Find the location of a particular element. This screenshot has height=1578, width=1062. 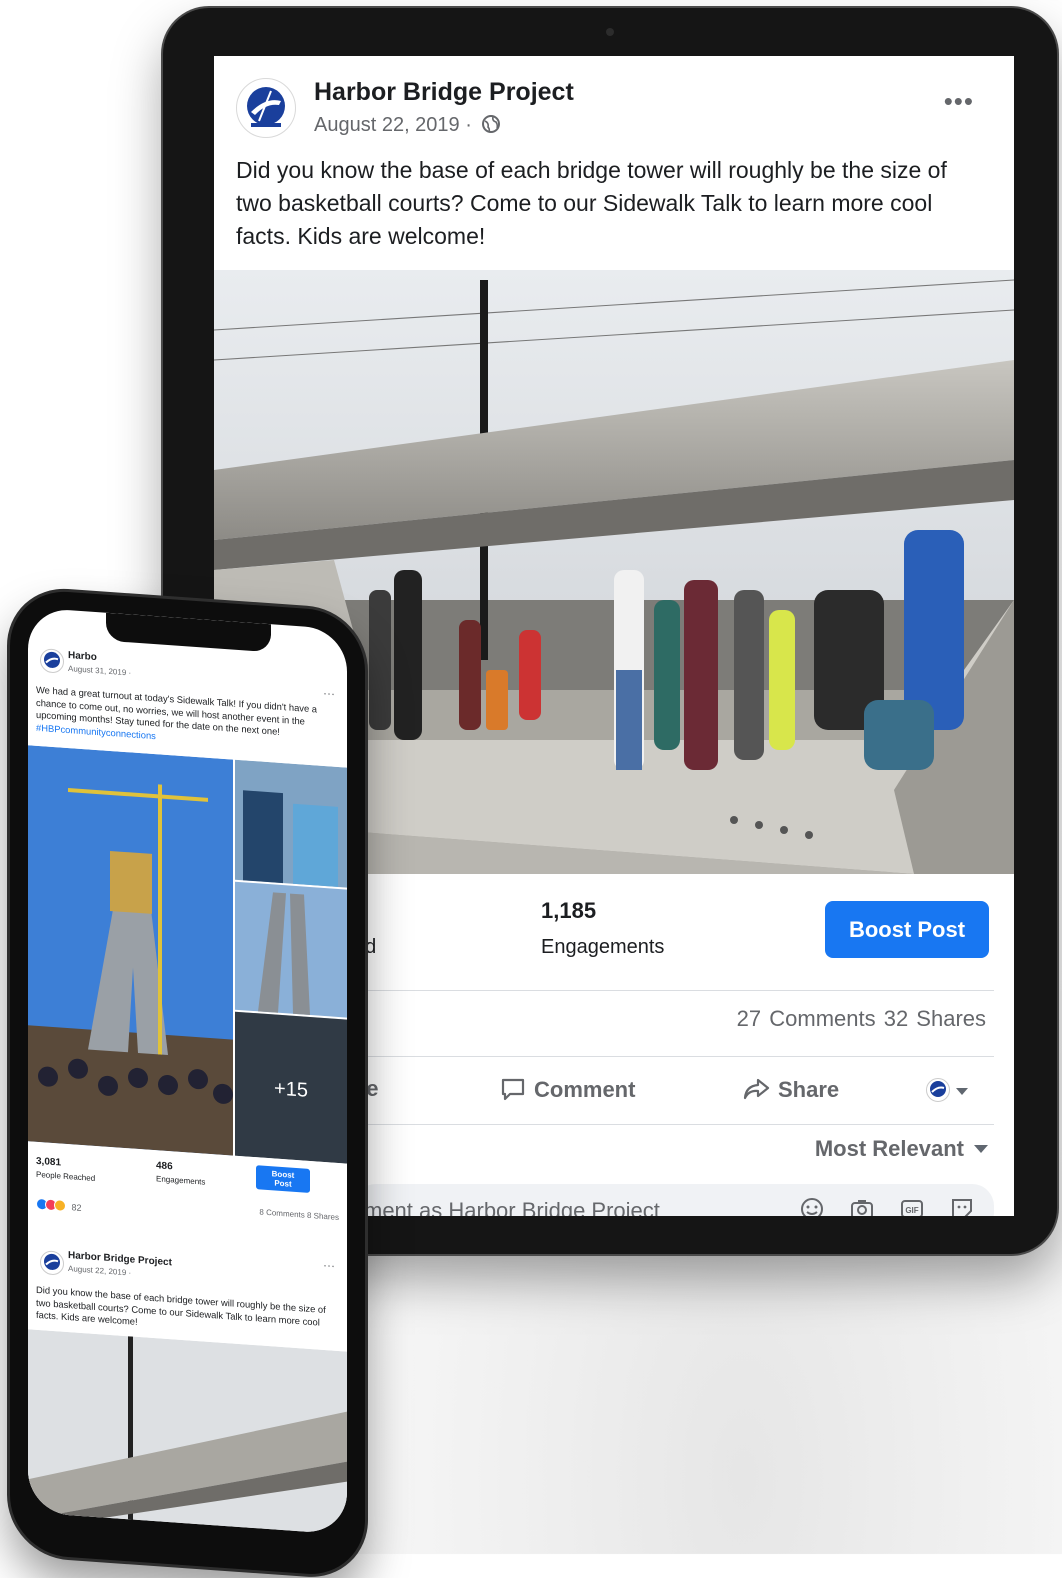

comment-button: Comment is located at coordinates (567, 1089).